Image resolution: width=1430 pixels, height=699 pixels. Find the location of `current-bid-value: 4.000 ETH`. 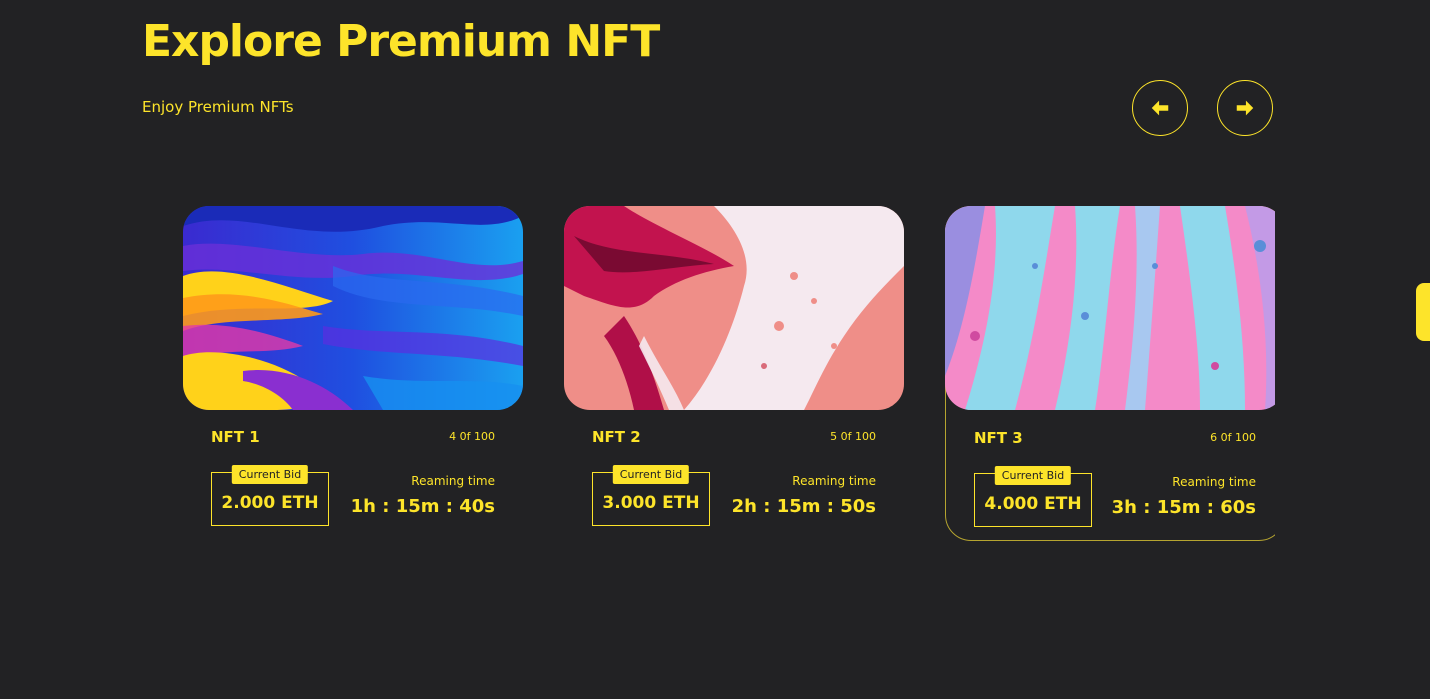

current-bid-value: 4.000 ETH is located at coordinates (1033, 504).